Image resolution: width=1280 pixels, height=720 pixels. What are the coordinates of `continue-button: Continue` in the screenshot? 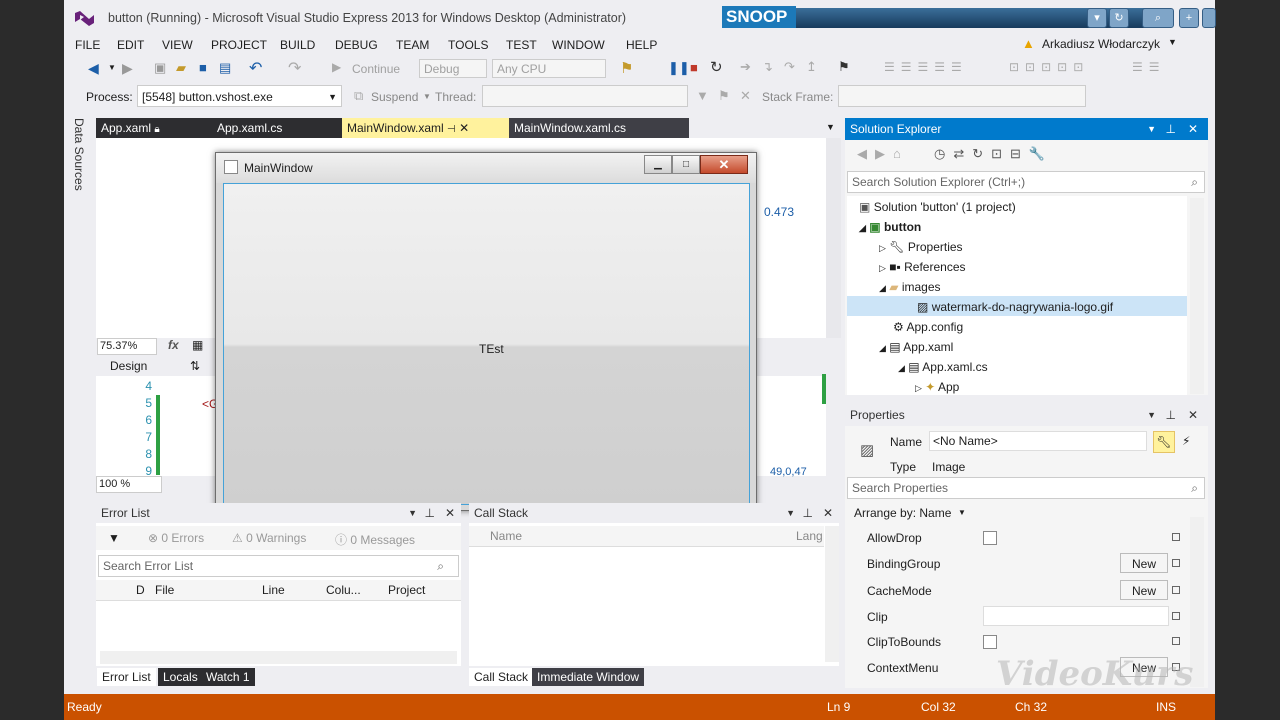 It's located at (376, 69).